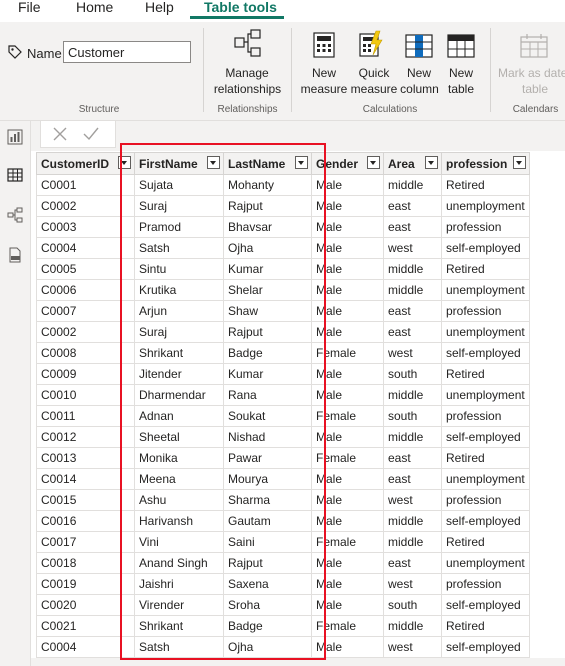  I want to click on quick-measure-label-1: Quick, so click(374, 73).